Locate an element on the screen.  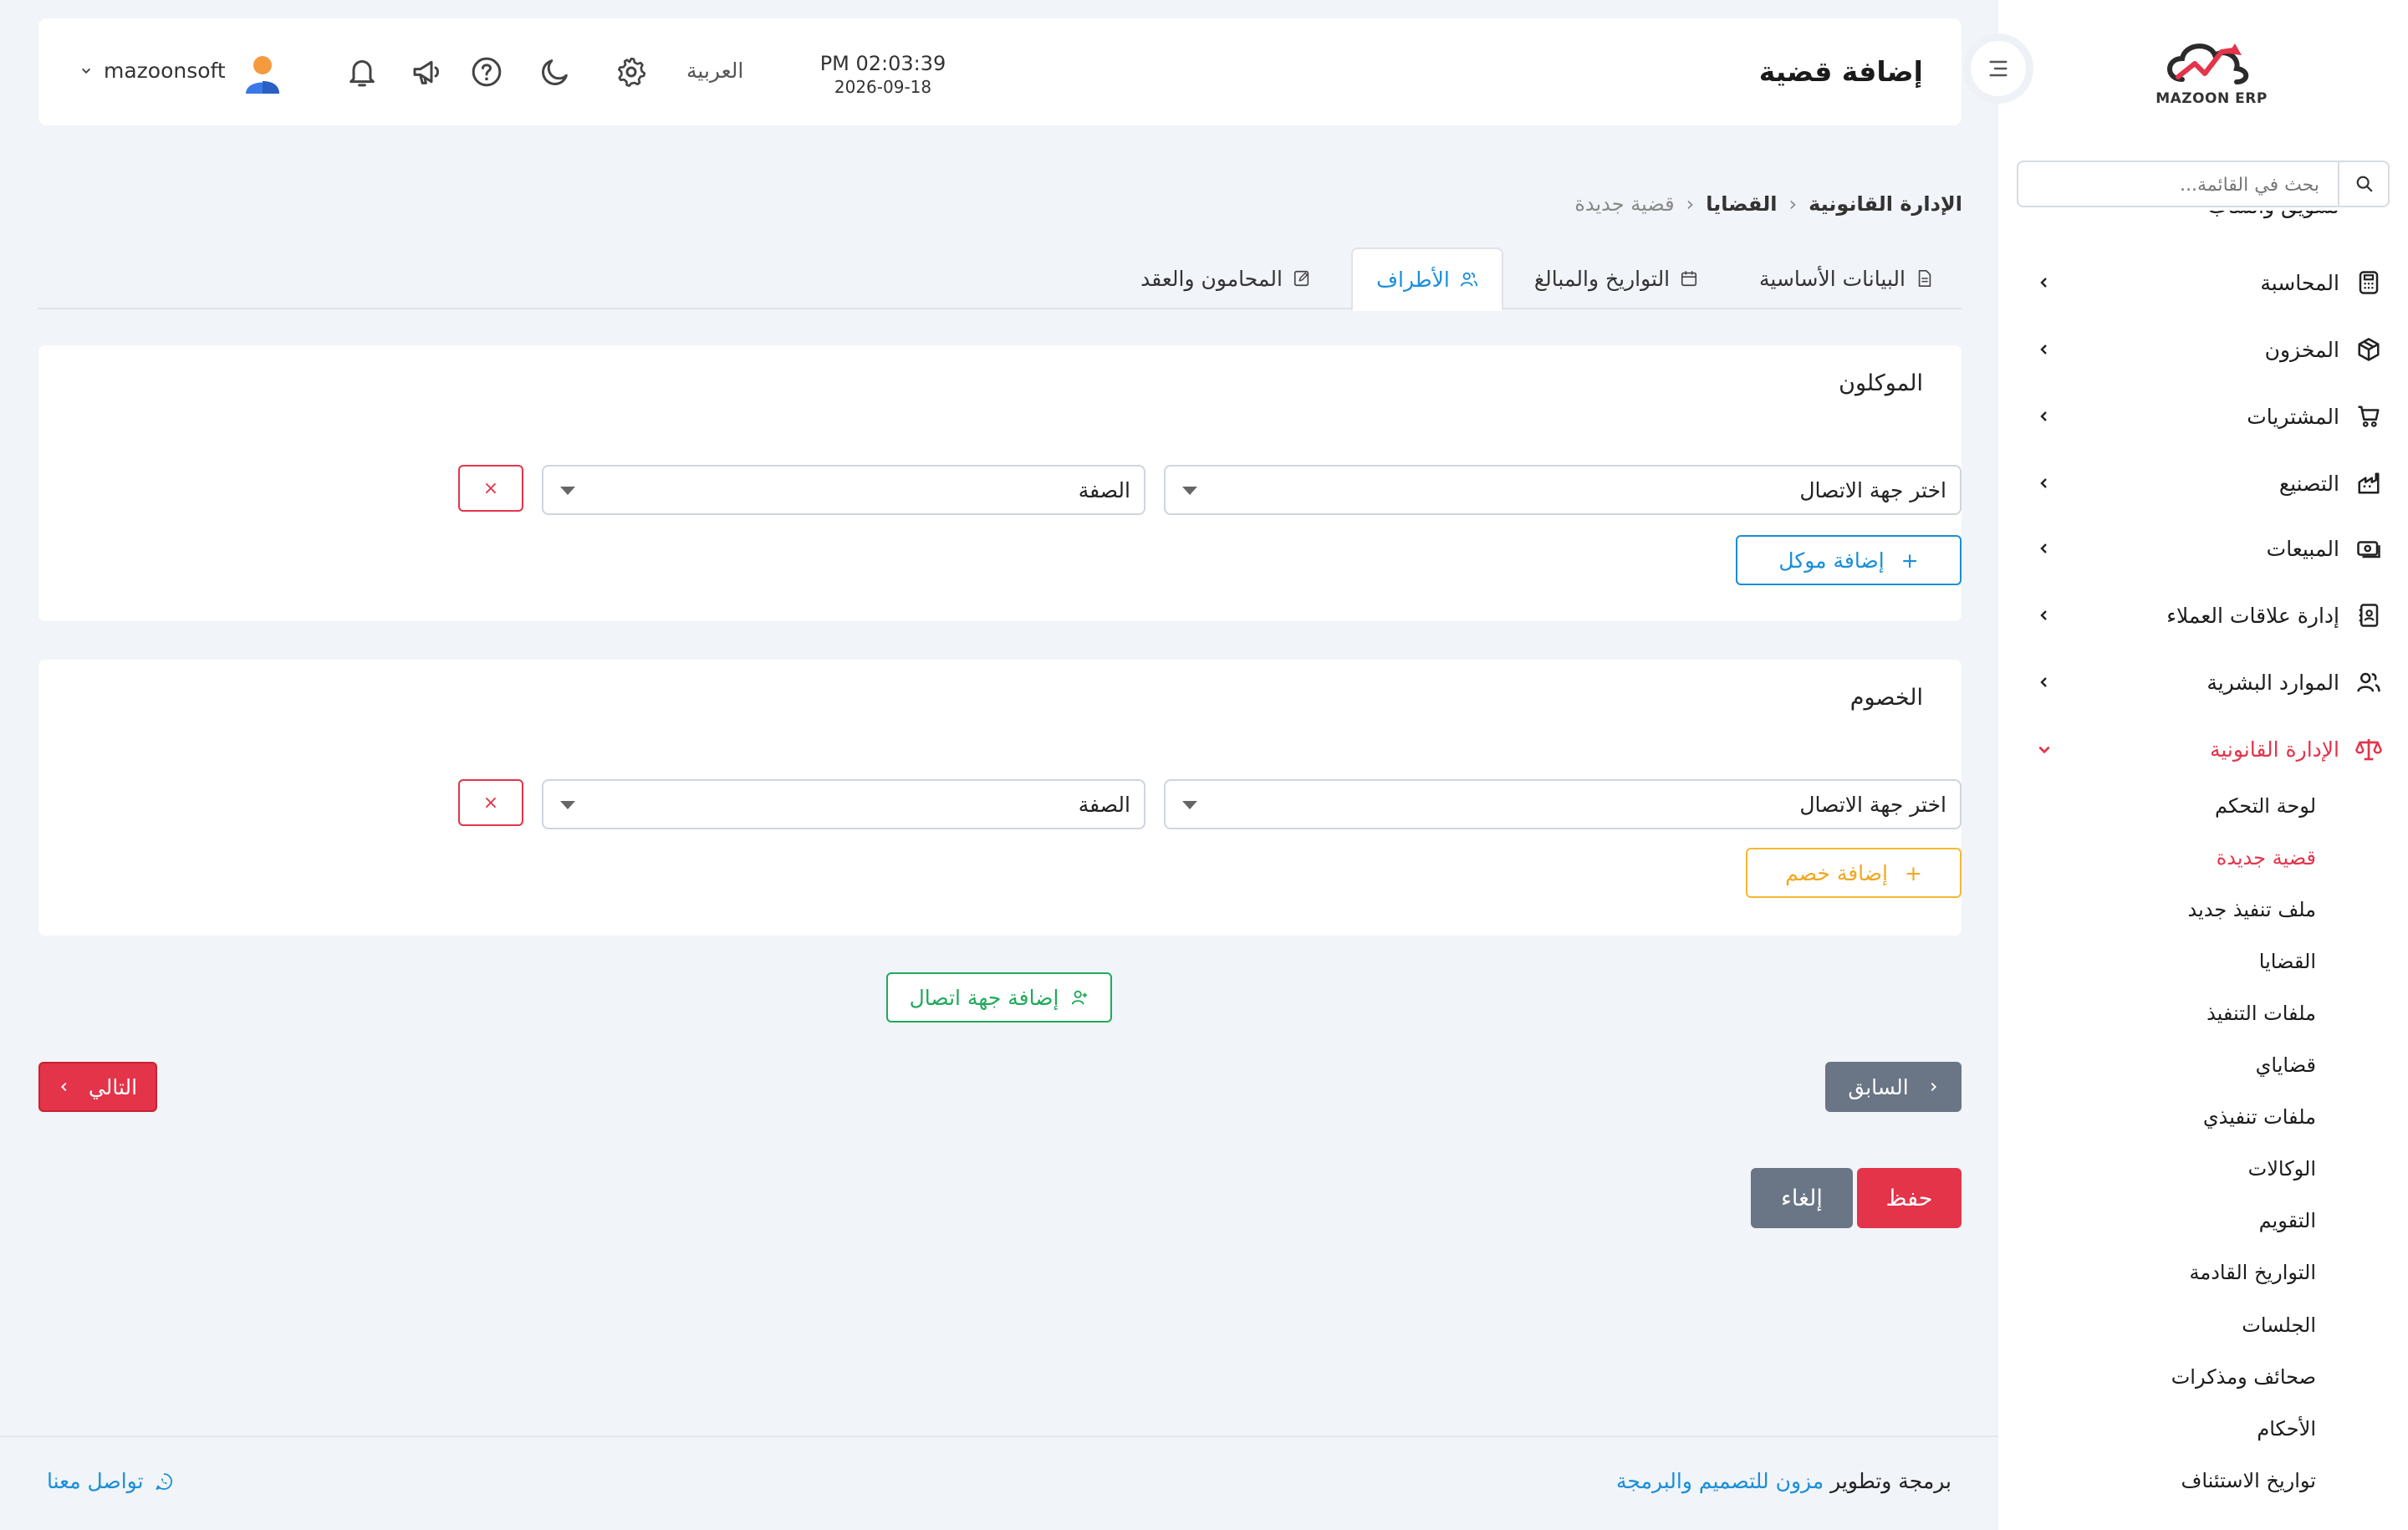
sidebar-subitem-memos: صحائف ومذكرات is located at coordinates (2182, 1384).